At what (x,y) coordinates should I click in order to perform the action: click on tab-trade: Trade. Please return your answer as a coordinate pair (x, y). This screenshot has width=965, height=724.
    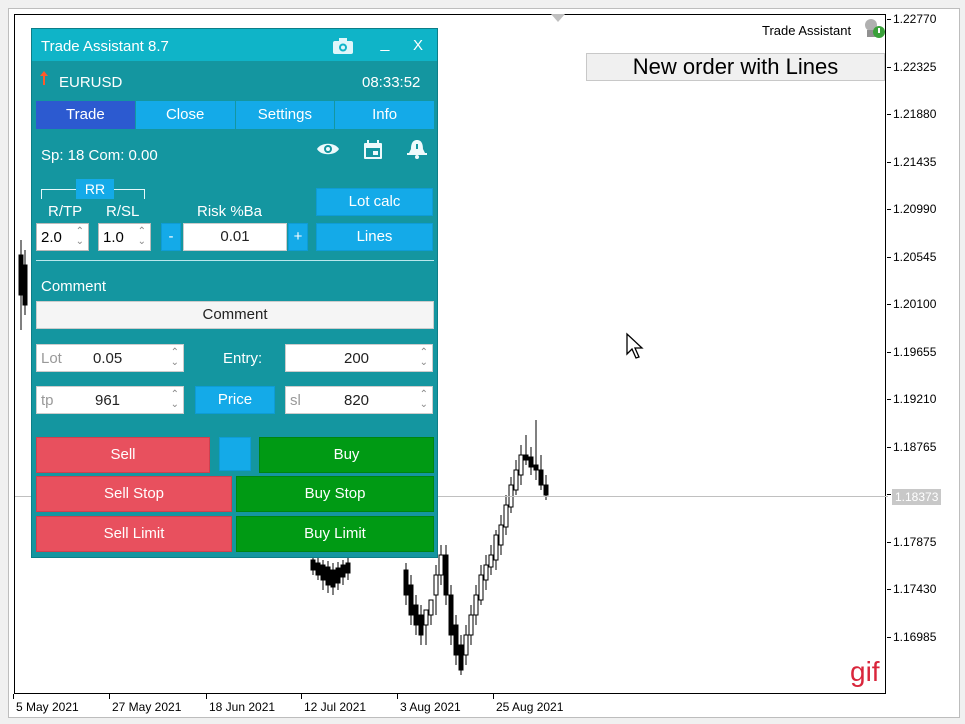
    Looking at the image, I should click on (86, 115).